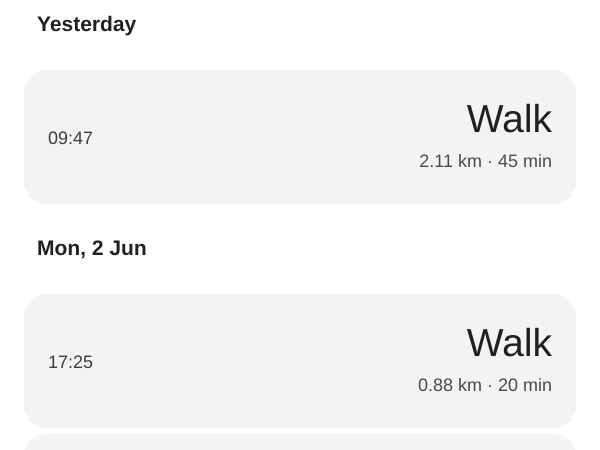 This screenshot has width=600, height=450. What do you see at coordinates (92, 249) in the screenshot?
I see `date-heading: Mon, 2 Jun` at bounding box center [92, 249].